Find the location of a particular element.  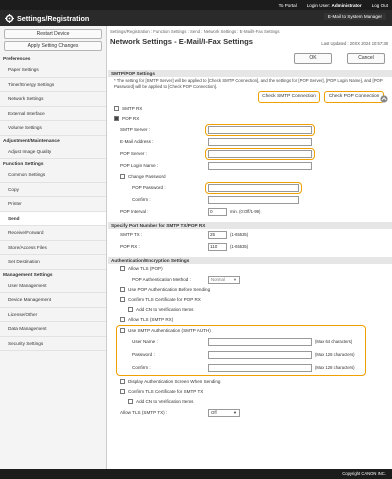

pop-rx-checkbox is located at coordinates (116, 118).